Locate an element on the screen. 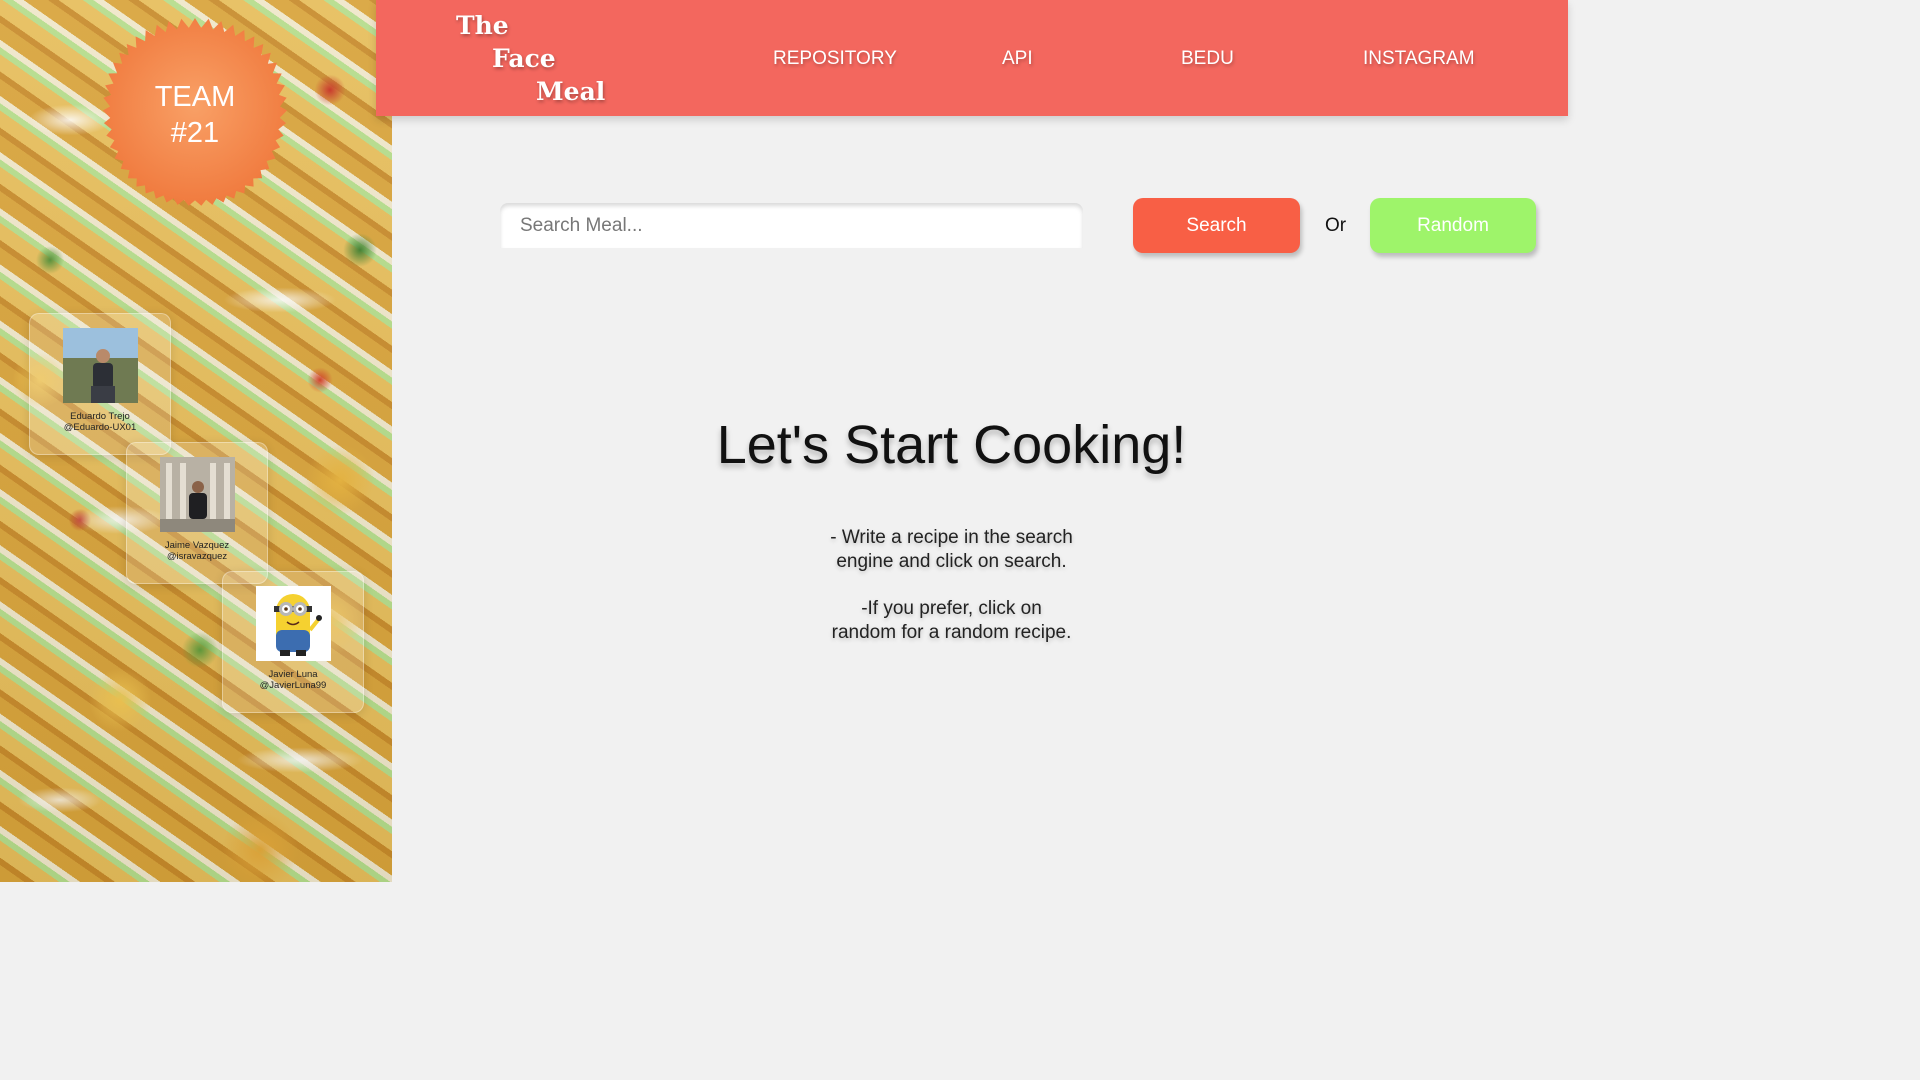  nav-link-bedu: BEDU is located at coordinates (1207, 59).